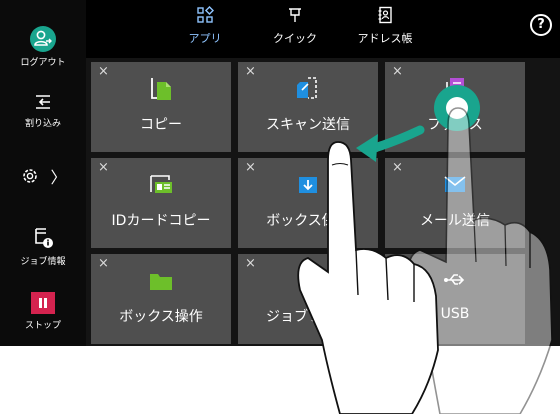 The height and width of the screenshot is (414, 560). What do you see at coordinates (308, 203) in the screenshot?
I see `tile-box-save: × ボックス保存` at bounding box center [308, 203].